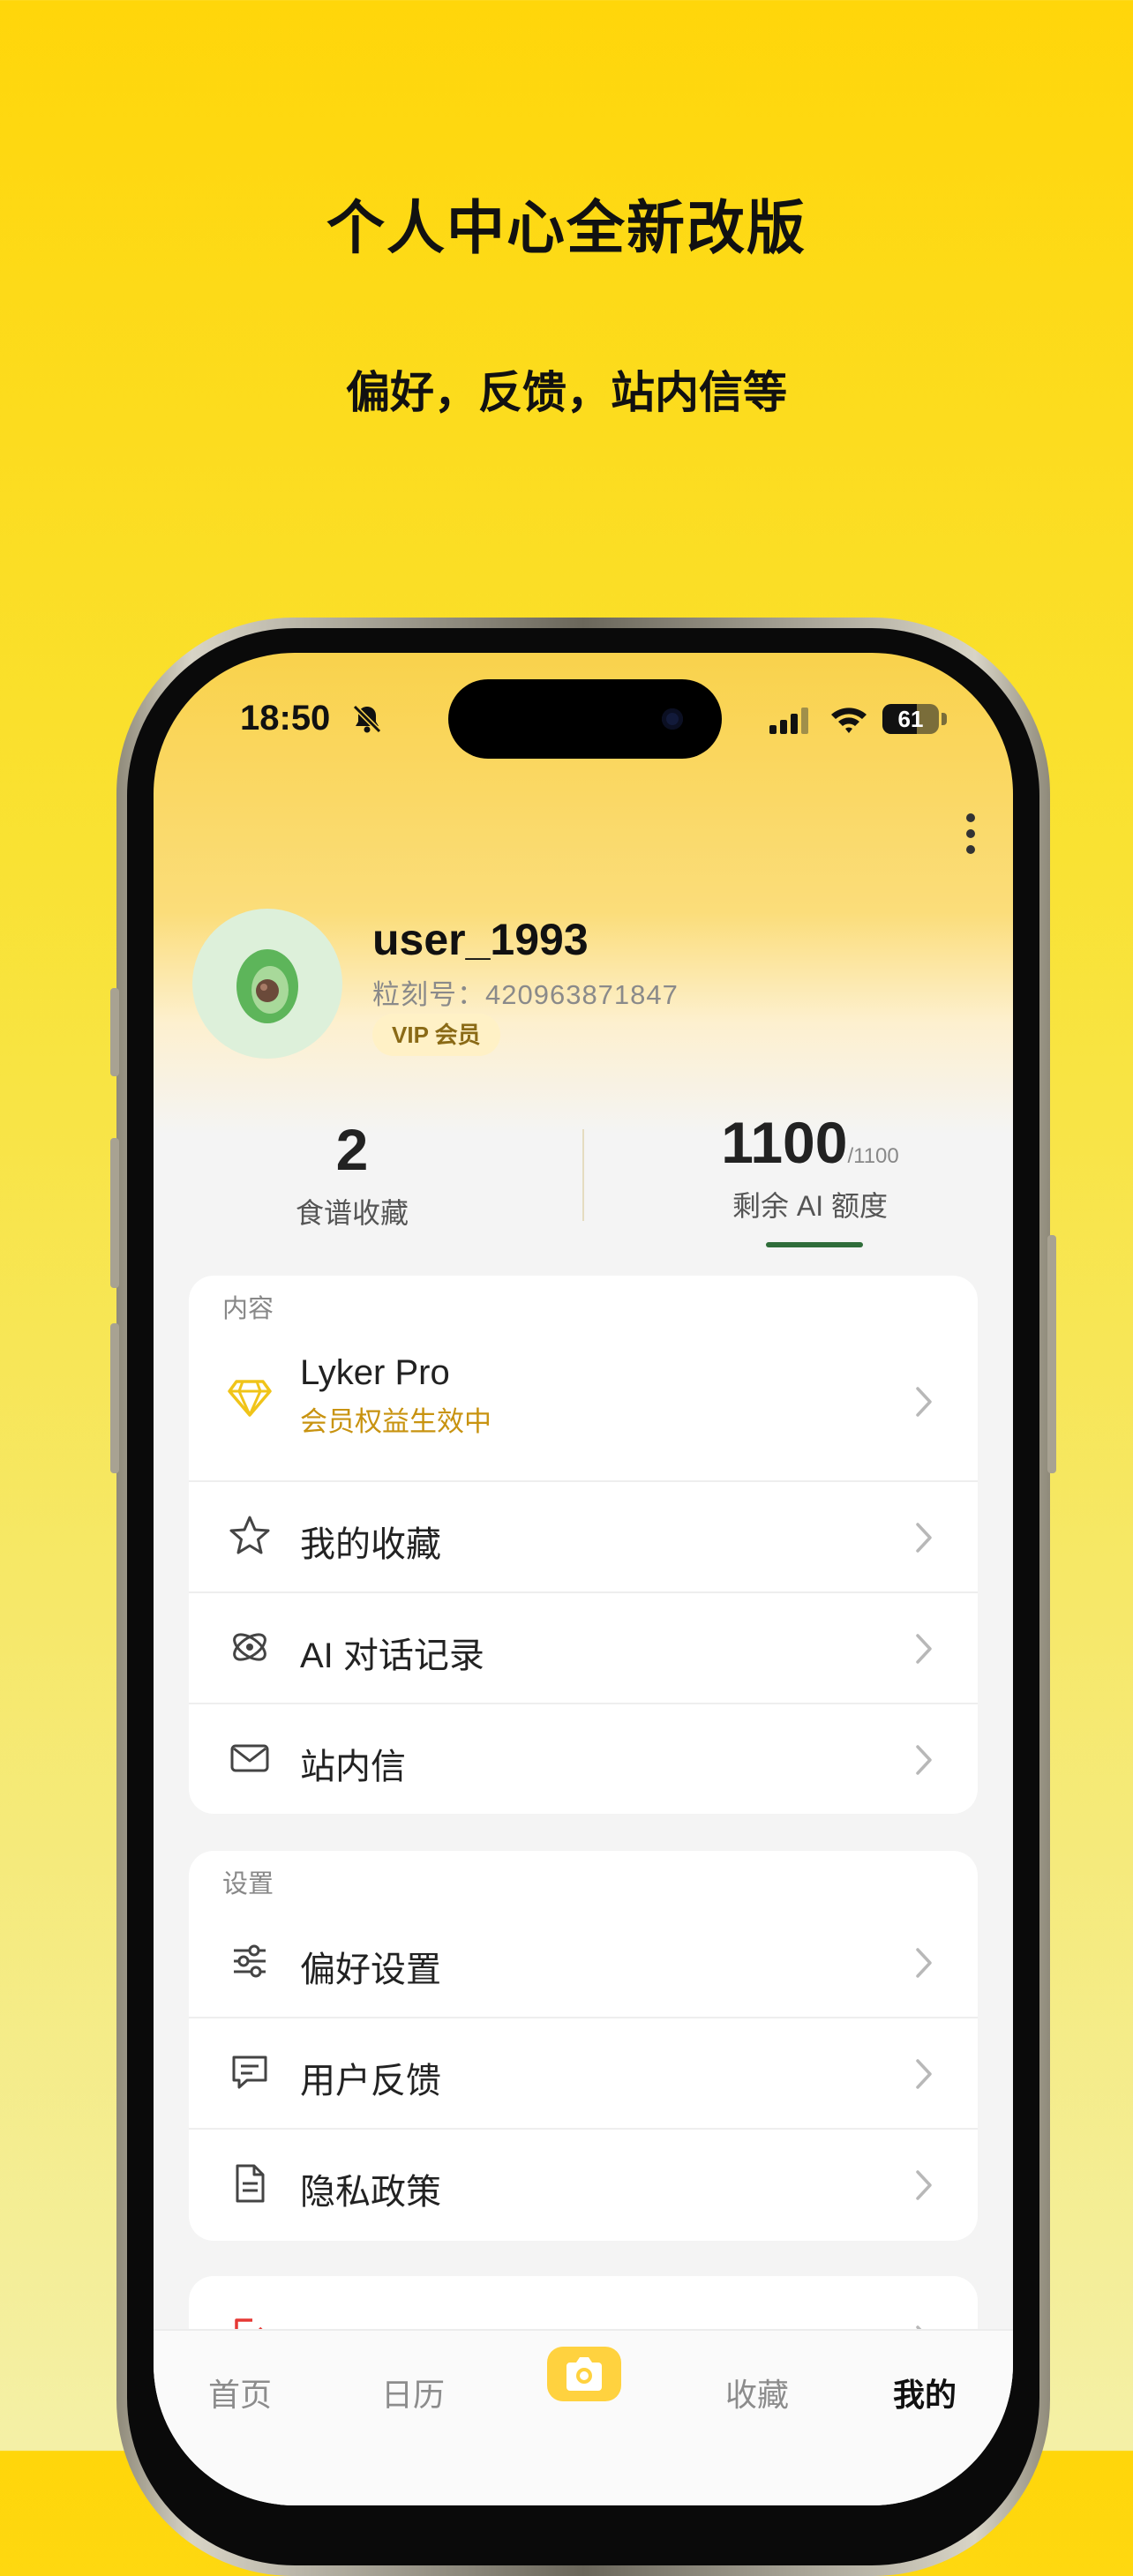 Image resolution: width=1133 pixels, height=2576 pixels. What do you see at coordinates (370, 2081) in the screenshot?
I see `menu-item-label: 用户反馈` at bounding box center [370, 2081].